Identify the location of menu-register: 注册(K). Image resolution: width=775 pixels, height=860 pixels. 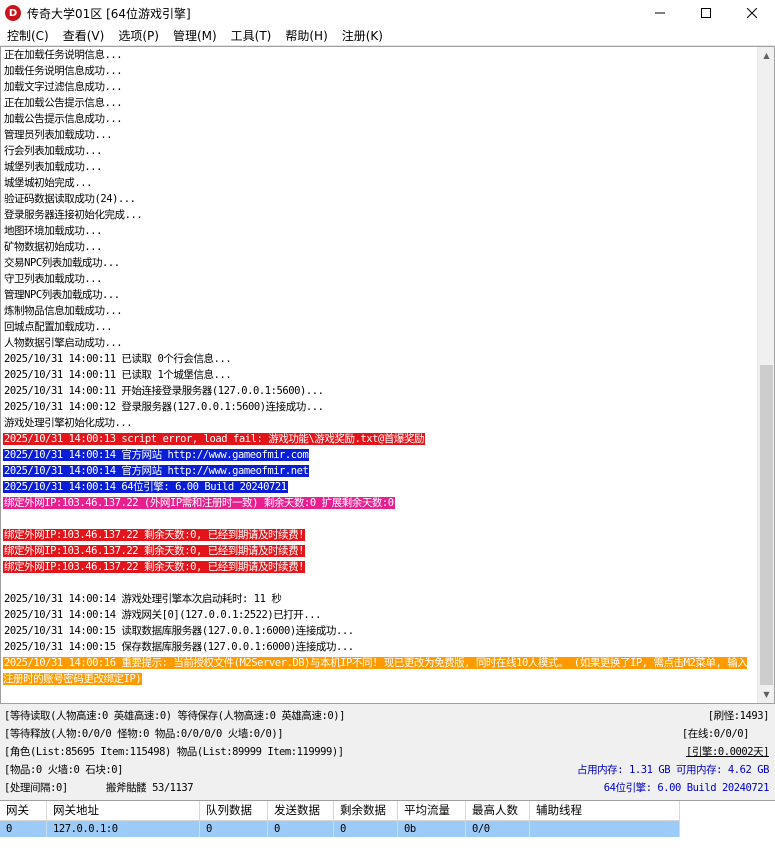
(362, 36).